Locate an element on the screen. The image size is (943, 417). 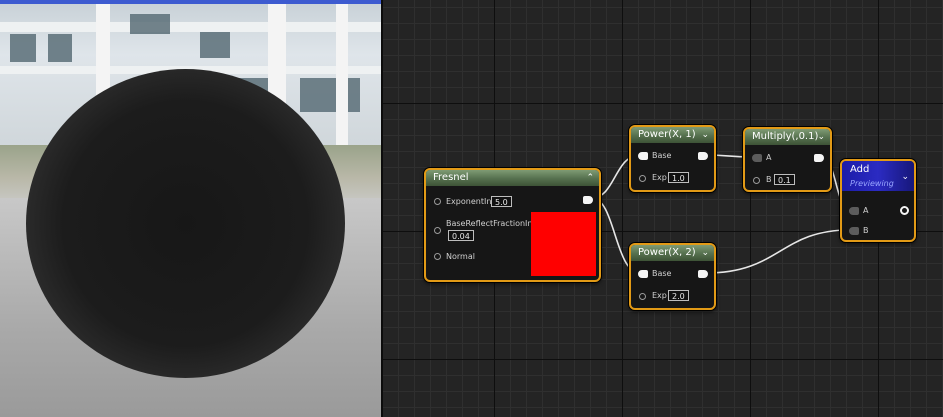
power-x2-base-label: Base is located at coordinates (662, 273).